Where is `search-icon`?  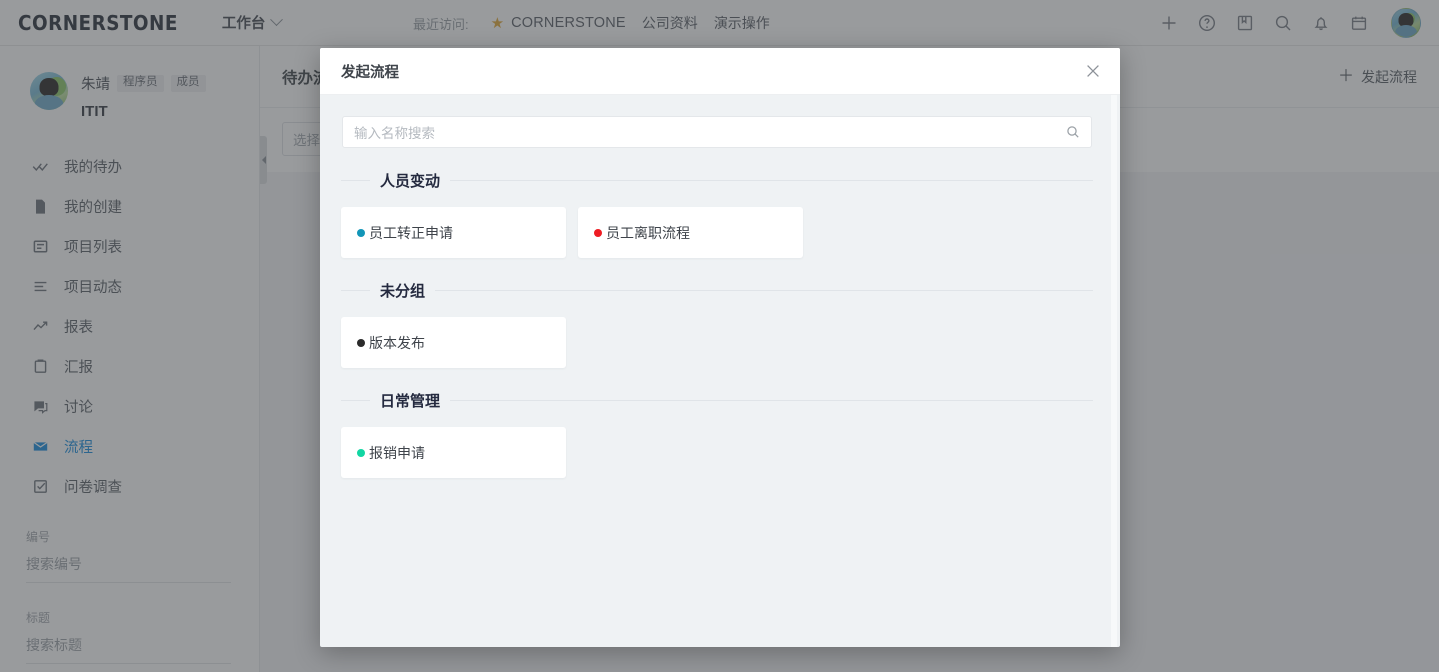 search-icon is located at coordinates (1073, 132).